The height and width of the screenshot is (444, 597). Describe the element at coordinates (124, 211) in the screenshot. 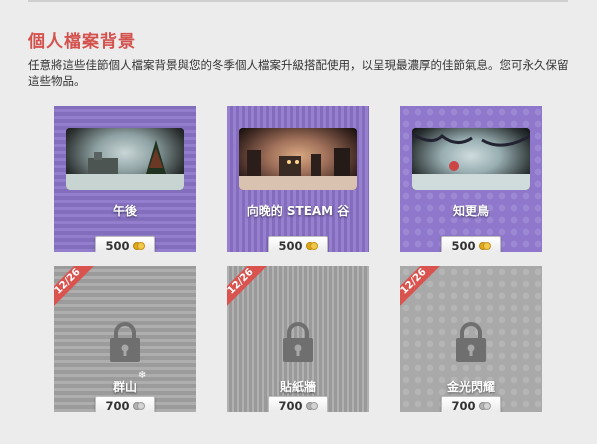

I see `item-name: 午後` at that location.